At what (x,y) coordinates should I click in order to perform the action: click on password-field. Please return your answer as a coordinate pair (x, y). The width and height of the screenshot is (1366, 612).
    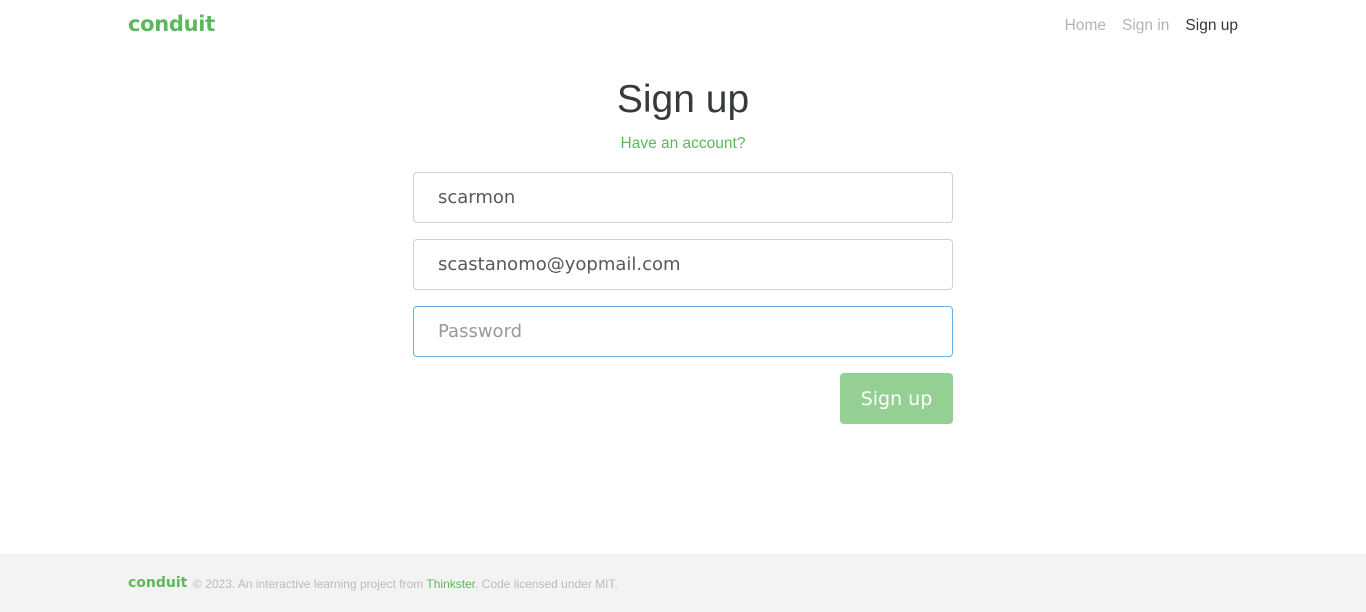
    Looking at the image, I should click on (683, 331).